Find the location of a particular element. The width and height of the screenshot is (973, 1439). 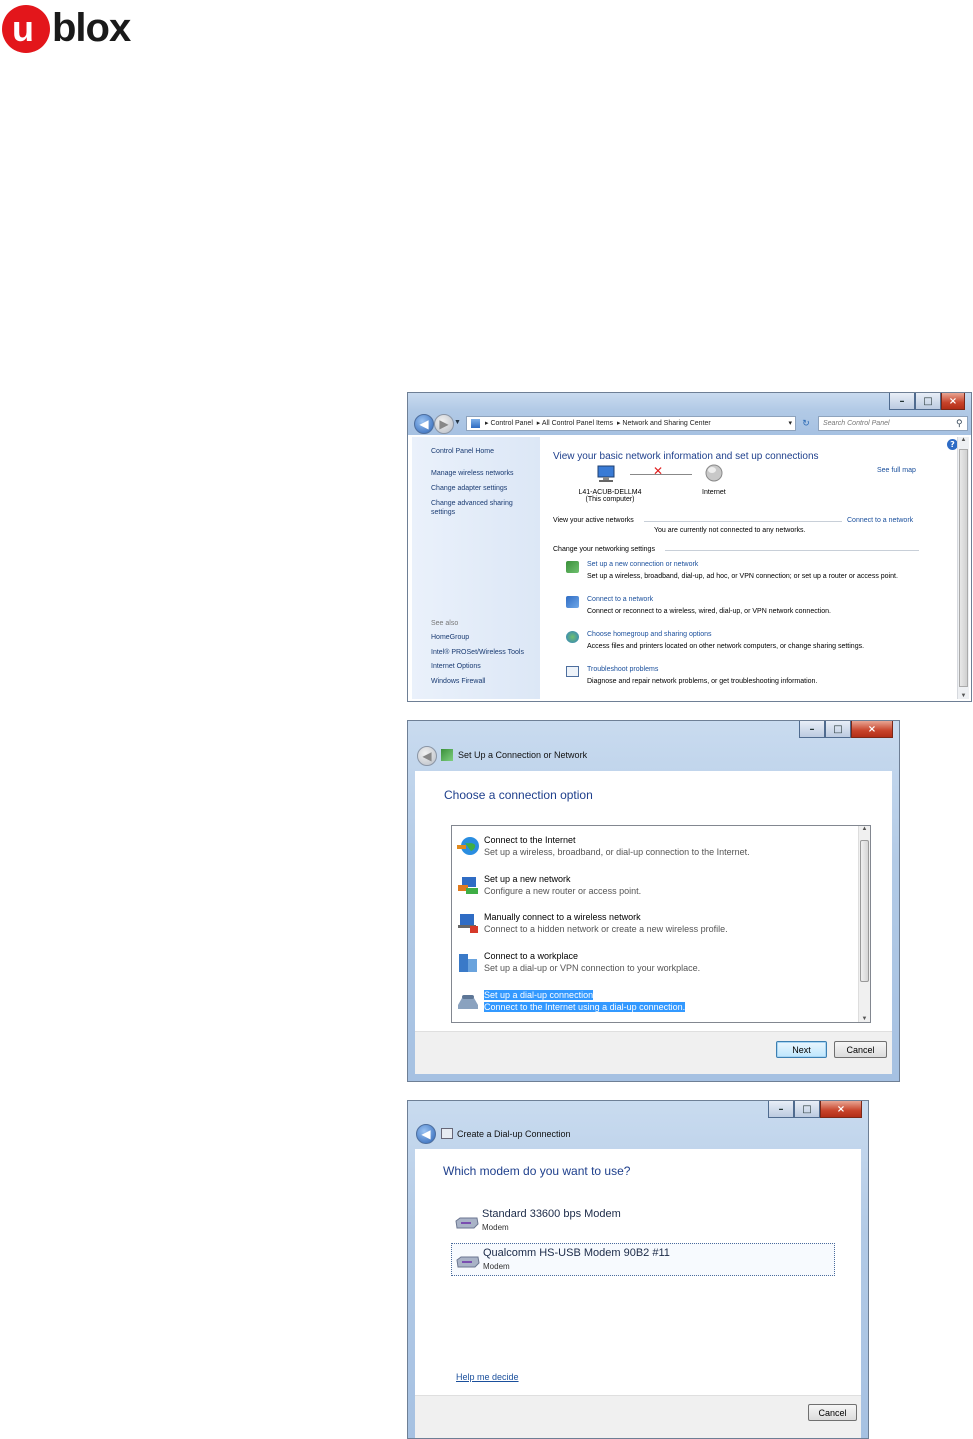

see-also-intel-proset: Intel® PROSet/Wireless Tools is located at coordinates (477, 652).